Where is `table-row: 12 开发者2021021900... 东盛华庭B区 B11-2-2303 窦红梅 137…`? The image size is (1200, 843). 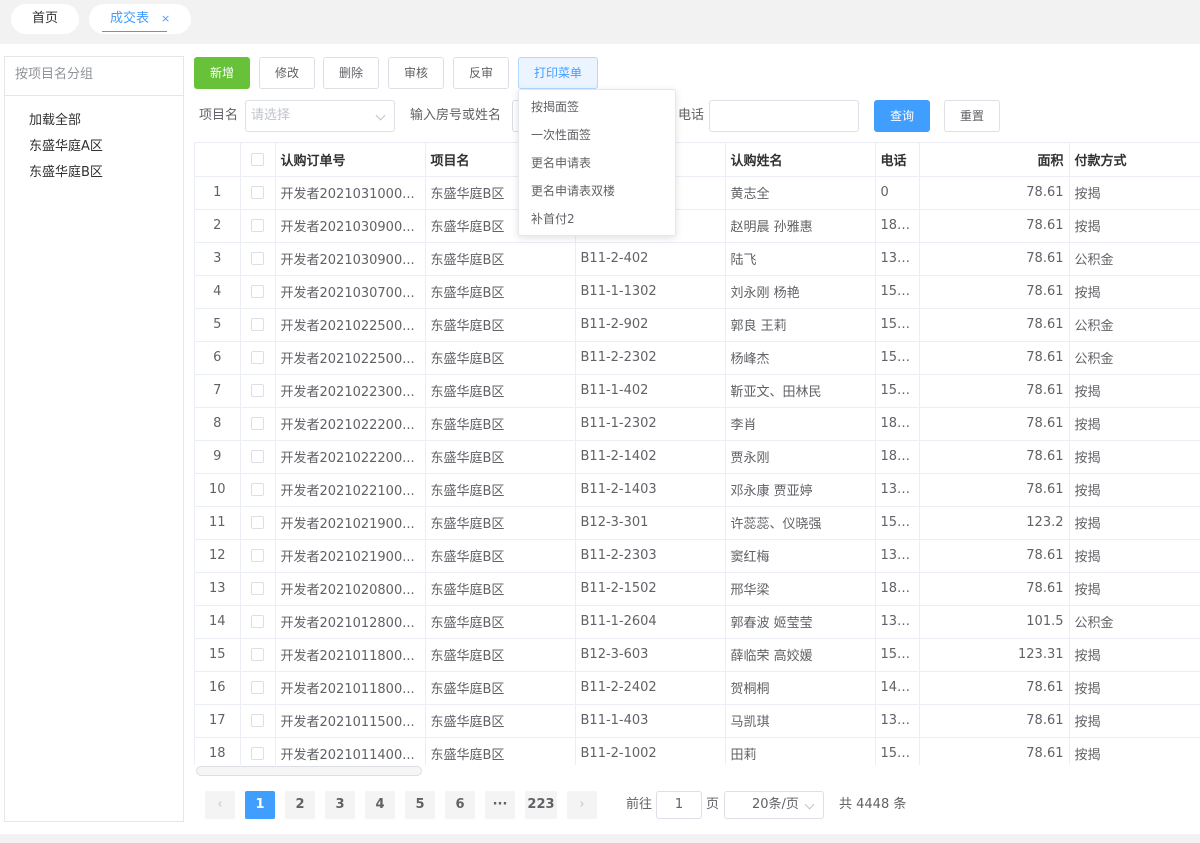
table-row: 12 开发者2021021900... 东盛华庭B区 B11-2-2303 窦红梅 137… is located at coordinates (697, 556).